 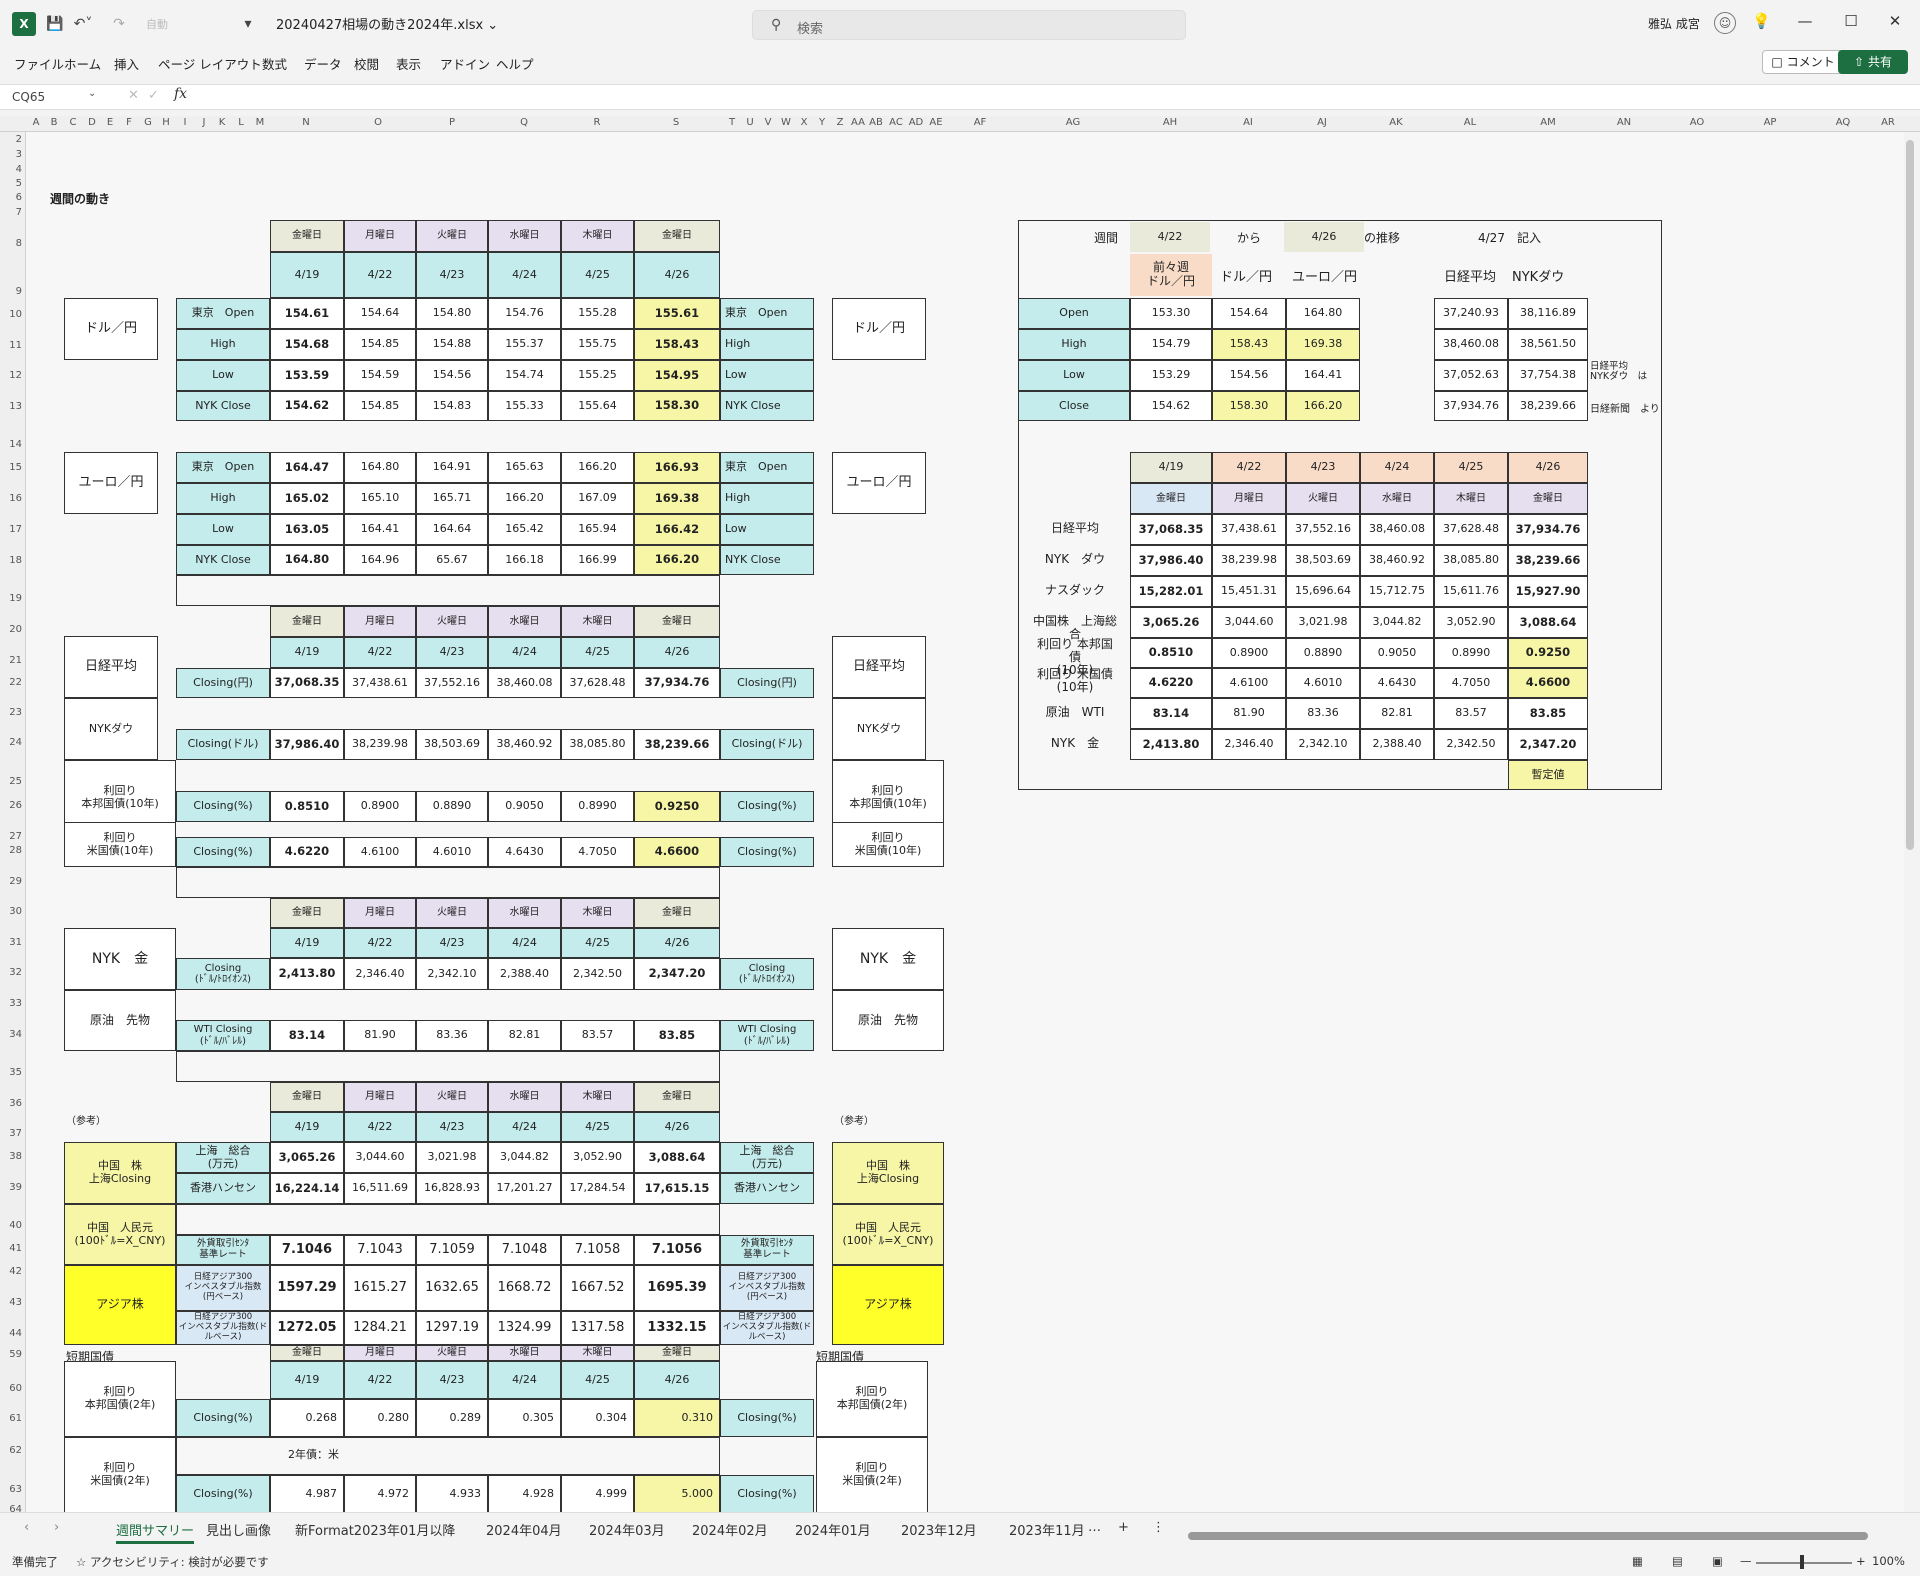 I want to click on column-header: AN, so click(x=1624, y=122).